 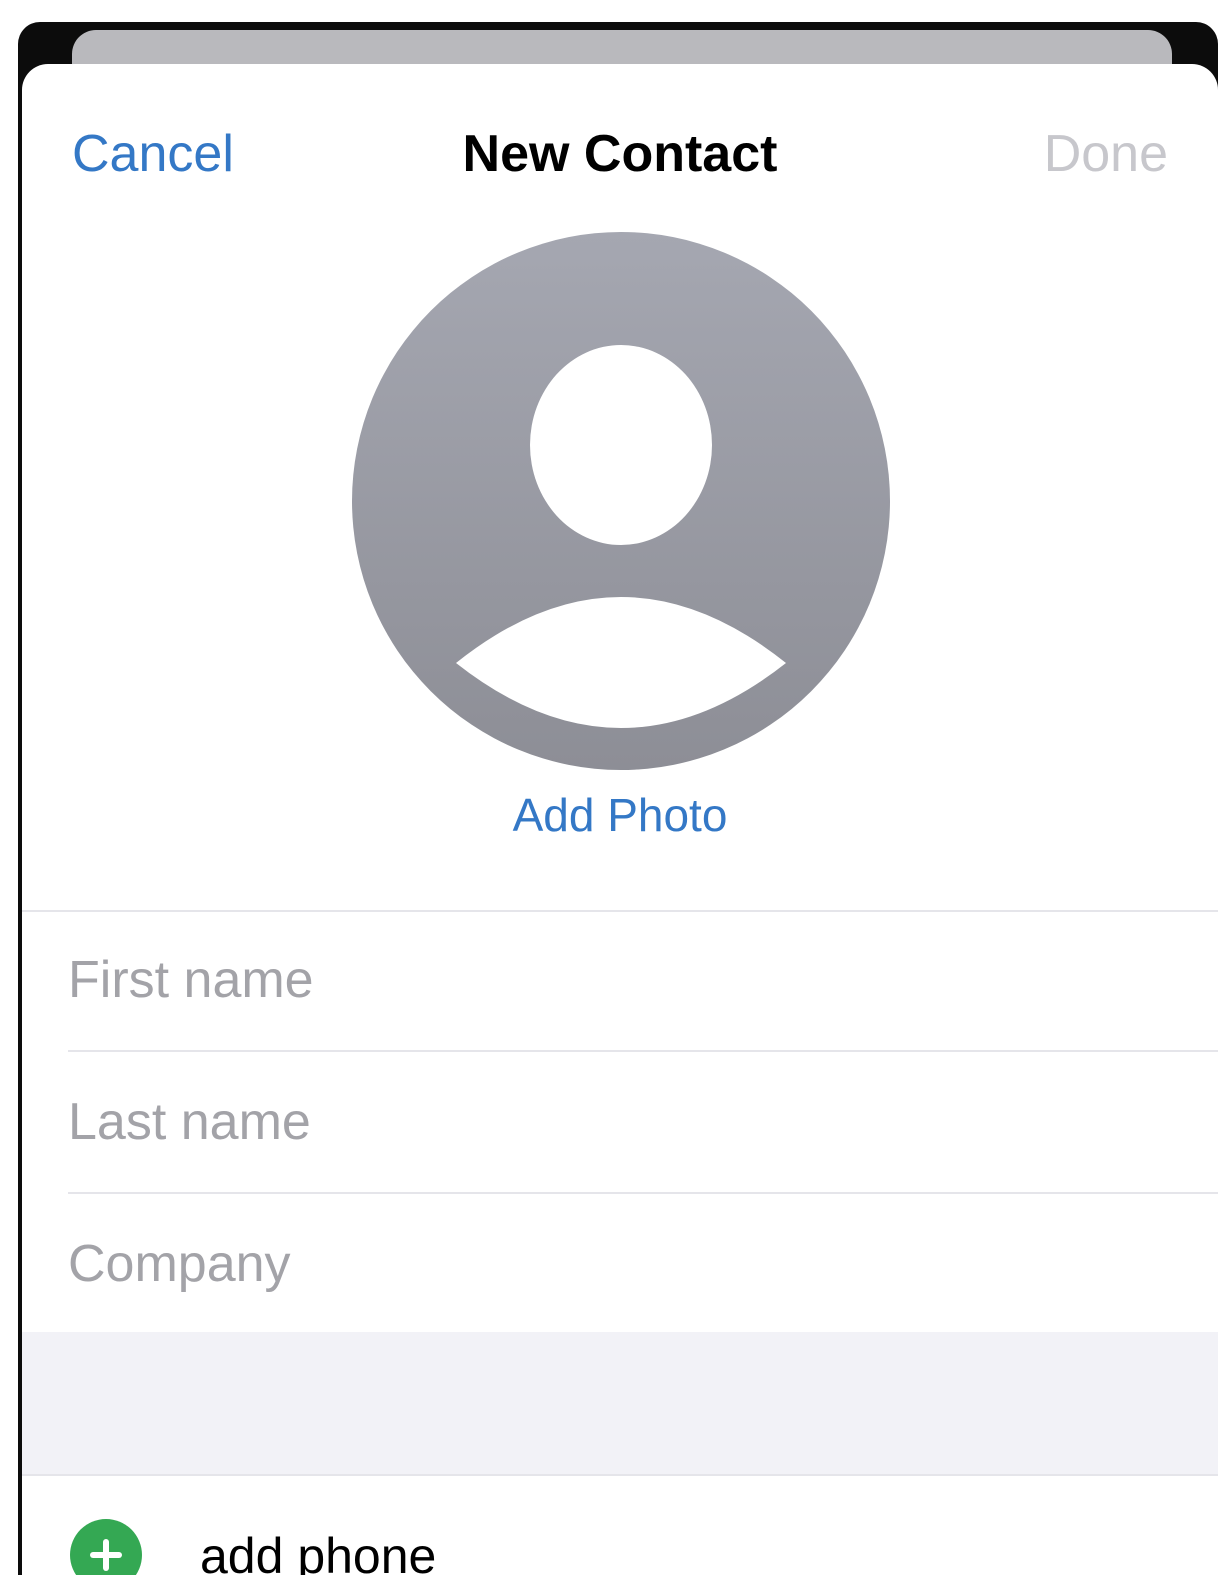 I want to click on add-photo-button: Add Photo, so click(x=620, y=815).